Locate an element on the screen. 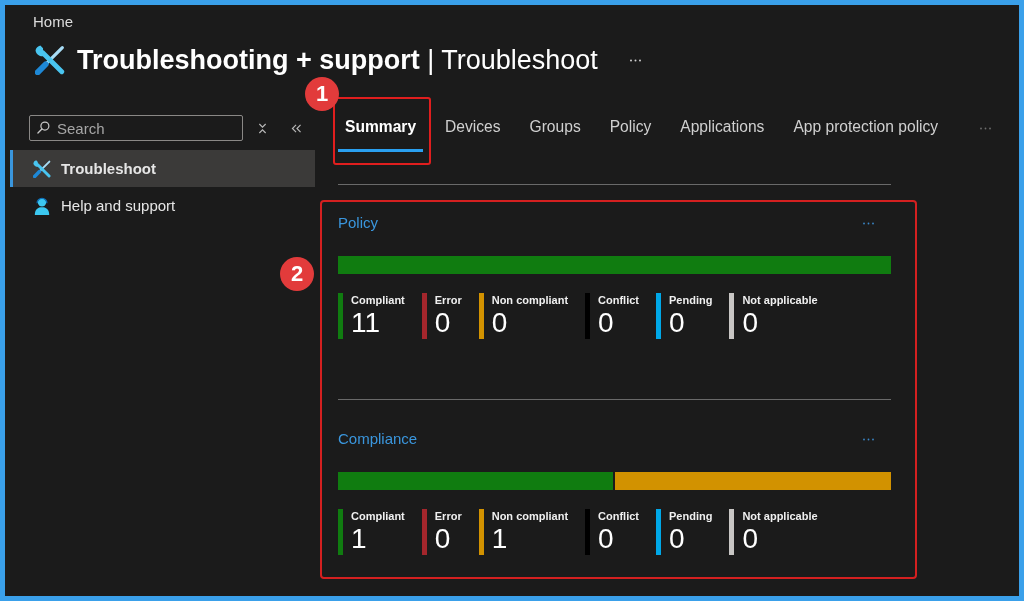 The height and width of the screenshot is (601, 1024). sidebar-item: Troubleshoot is located at coordinates (162, 168).